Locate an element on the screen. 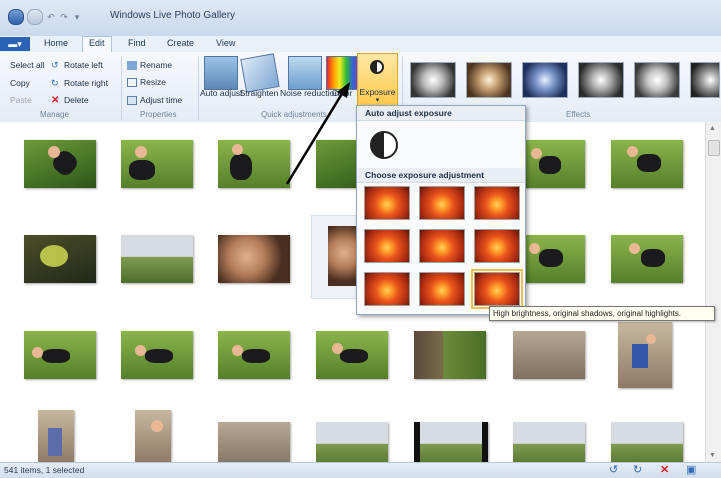 Image resolution: width=721 pixels, height=478 pixels. exposure-icon is located at coordinates (377, 67).